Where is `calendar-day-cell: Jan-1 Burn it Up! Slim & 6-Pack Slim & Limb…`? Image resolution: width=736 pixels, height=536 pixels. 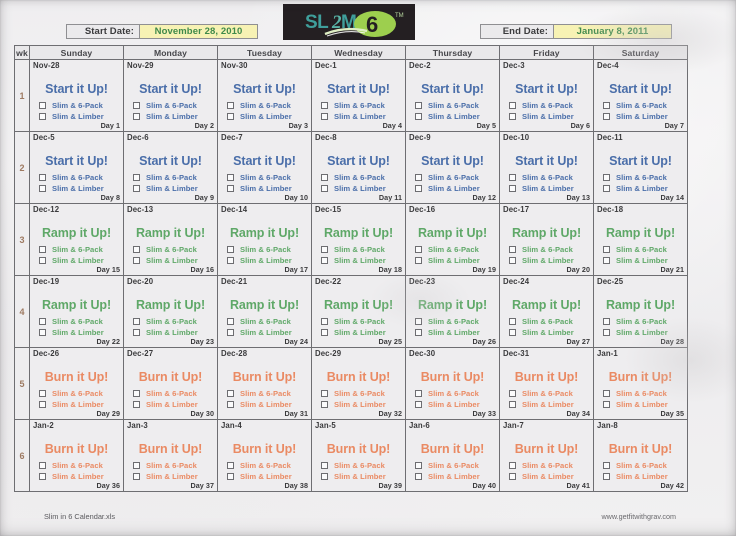
calendar-day-cell: Jan-1 Burn it Up! Slim & 6-Pack Slim & Limb… is located at coordinates (640, 383).